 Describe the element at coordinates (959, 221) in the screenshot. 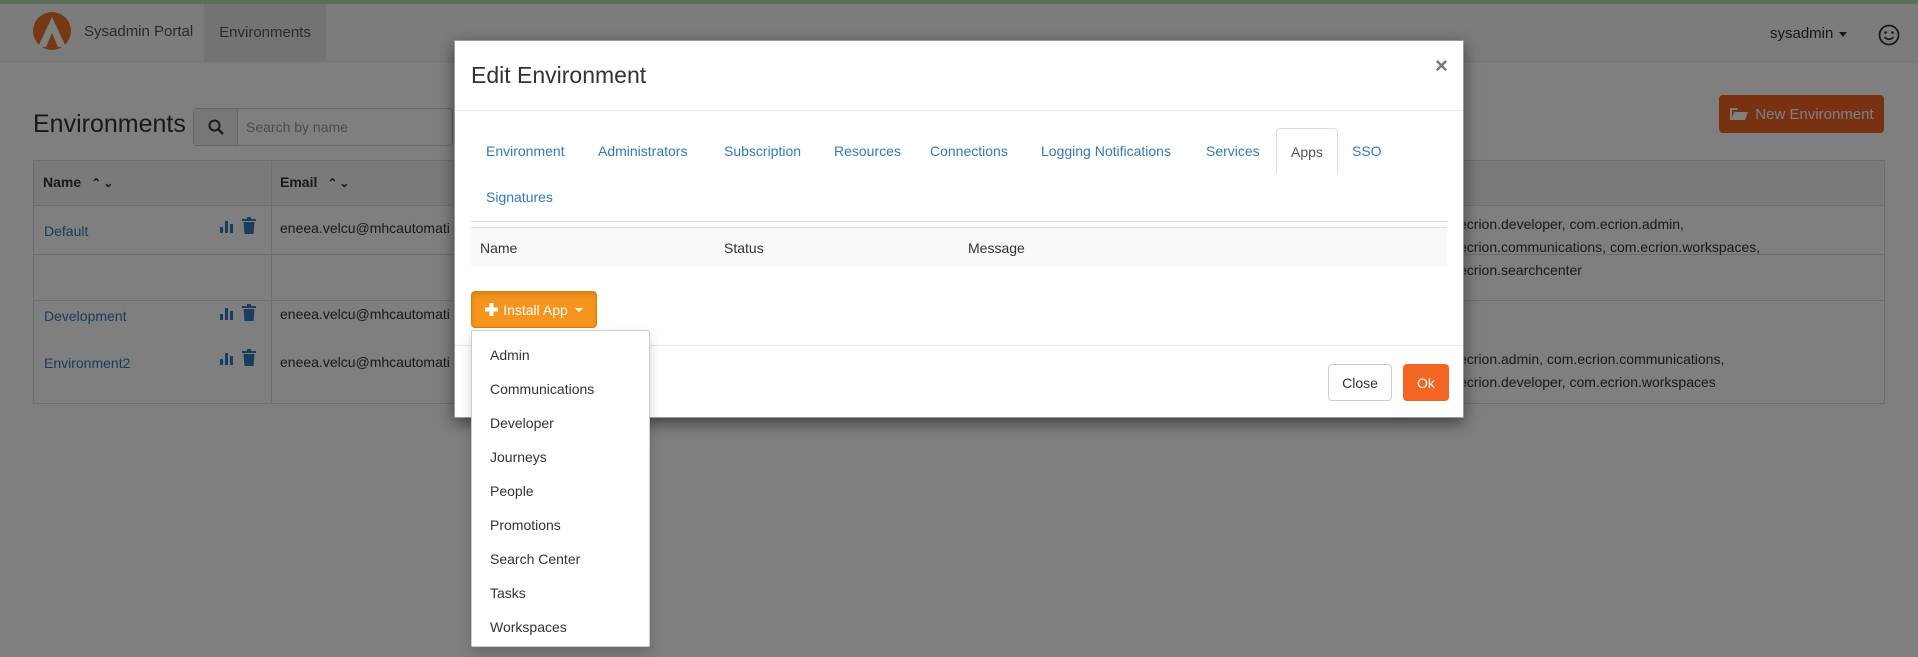

I see `tabs-divider` at that location.